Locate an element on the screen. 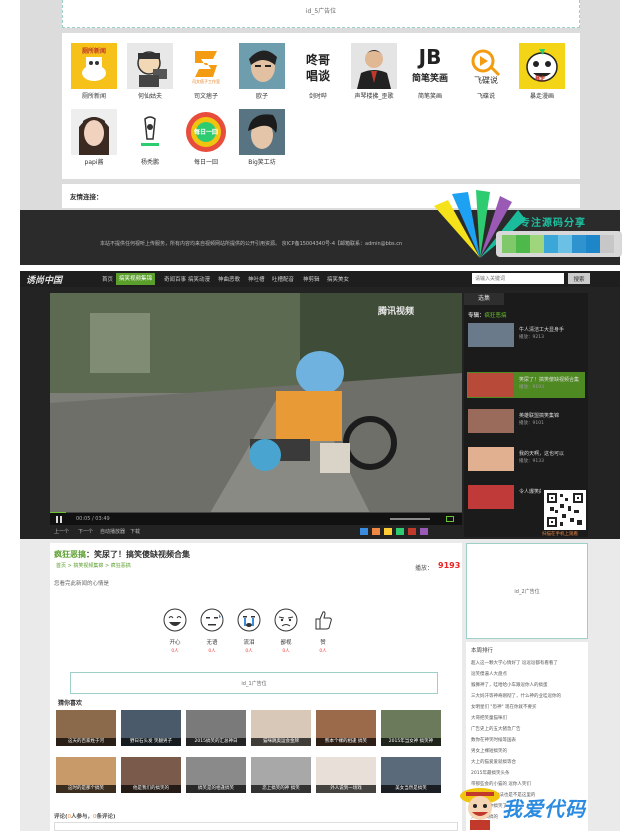 The image size is (640, 831). avatar-card-bigxiao: Big笑工坊 is located at coordinates (262, 137).